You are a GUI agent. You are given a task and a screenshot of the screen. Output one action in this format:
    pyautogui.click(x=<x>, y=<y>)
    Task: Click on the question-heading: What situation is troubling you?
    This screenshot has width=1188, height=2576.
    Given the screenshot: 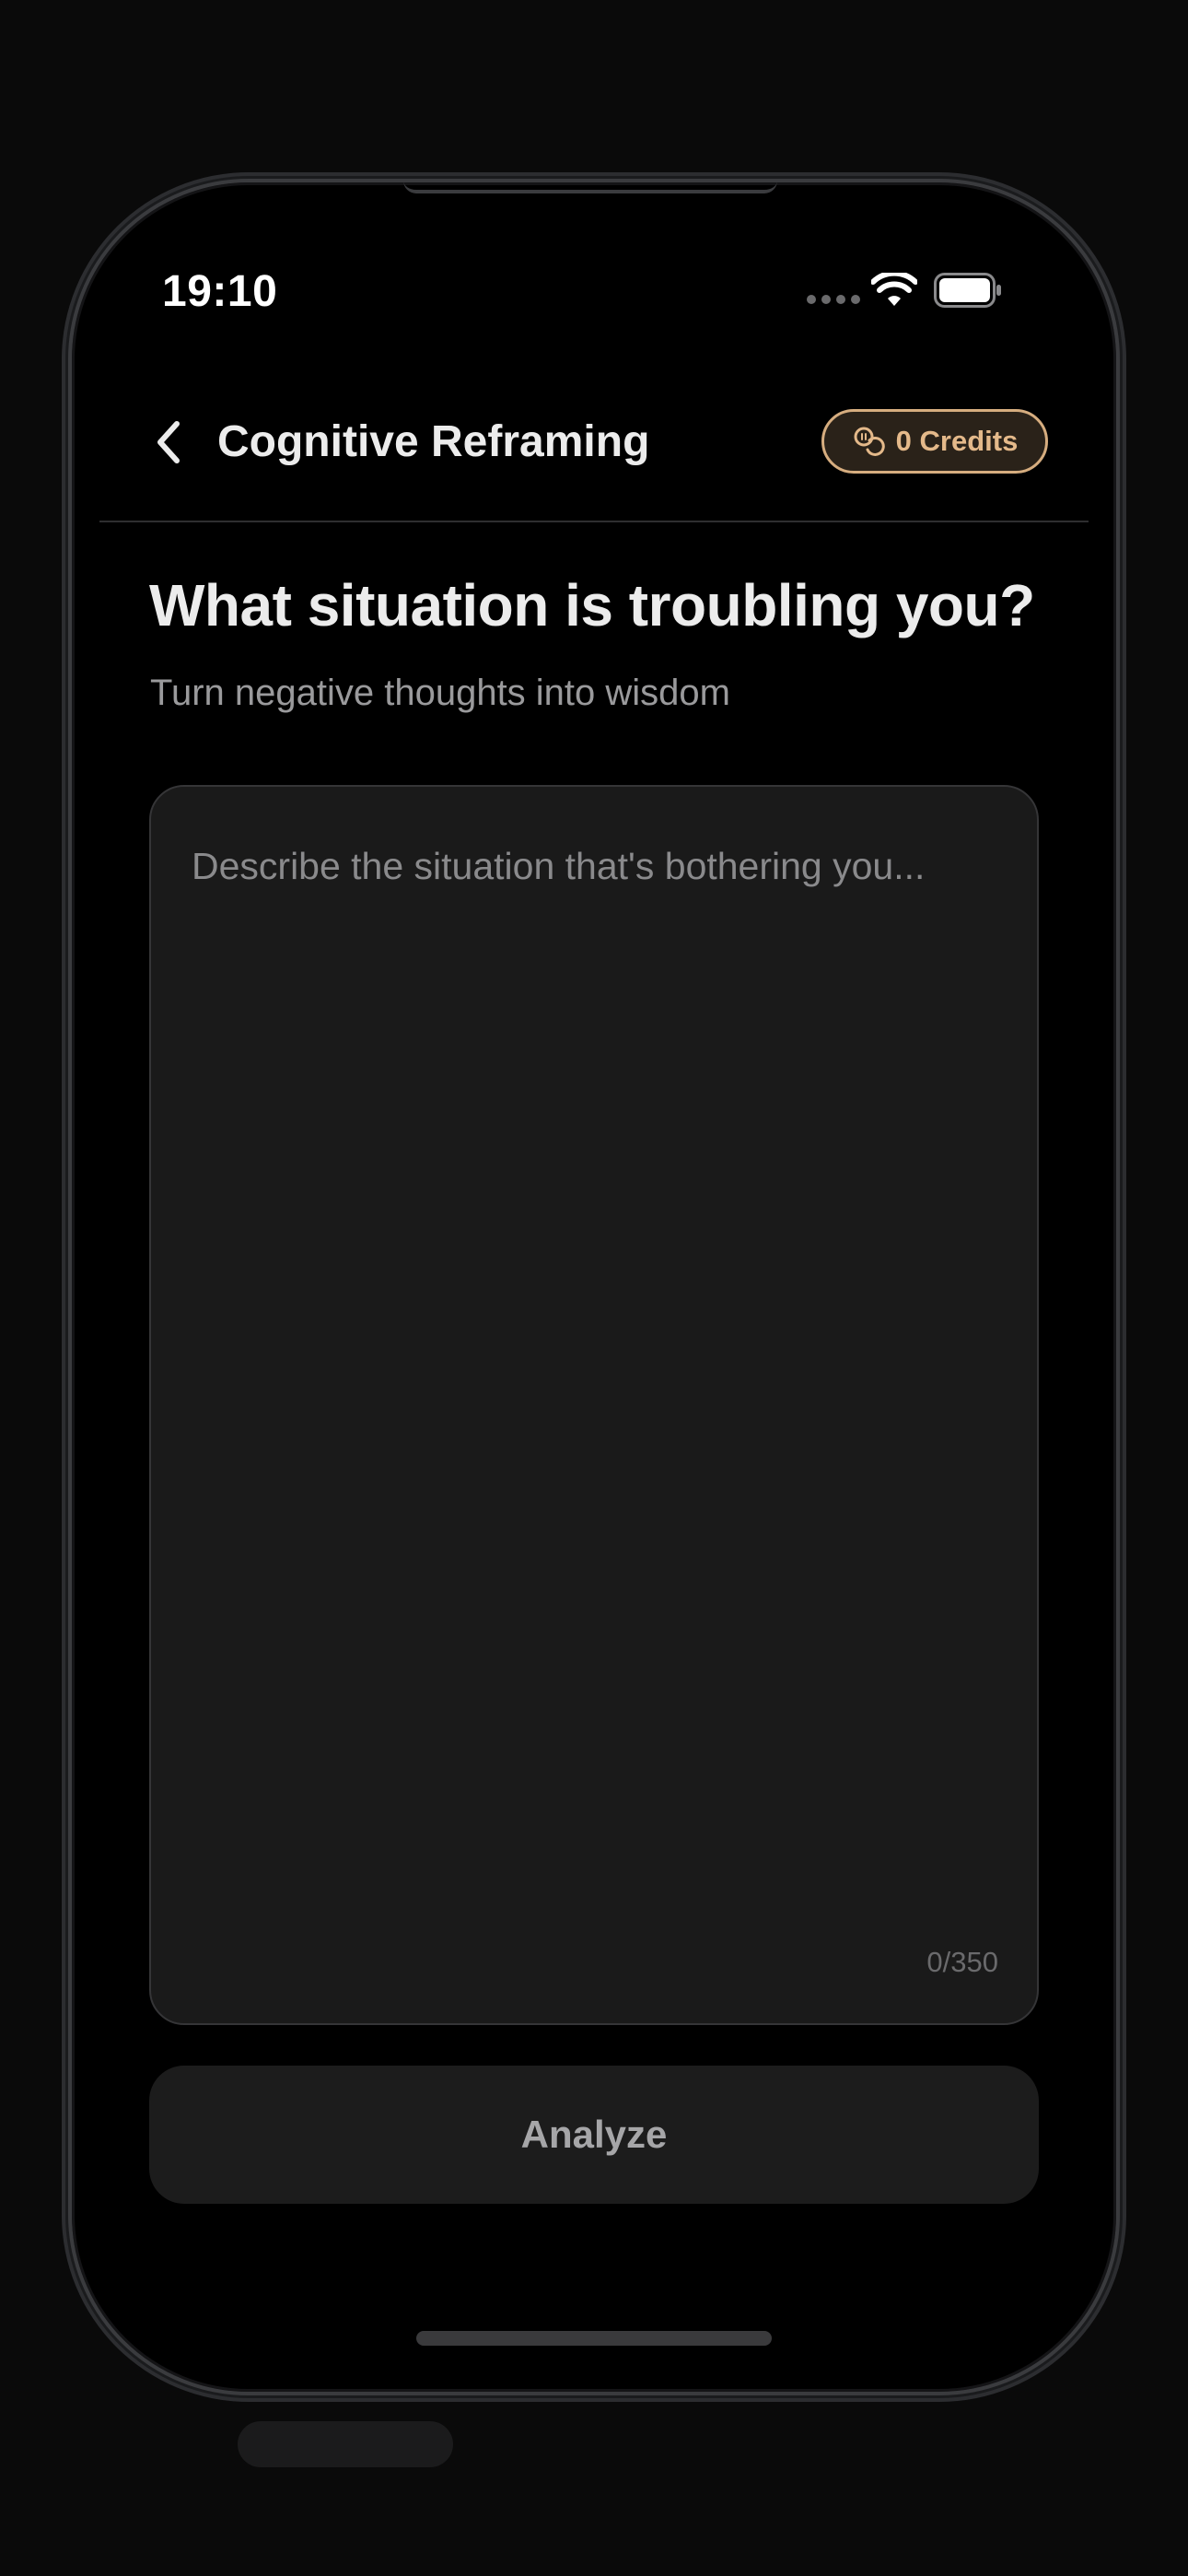 What is the action you would take?
    pyautogui.click(x=592, y=605)
    